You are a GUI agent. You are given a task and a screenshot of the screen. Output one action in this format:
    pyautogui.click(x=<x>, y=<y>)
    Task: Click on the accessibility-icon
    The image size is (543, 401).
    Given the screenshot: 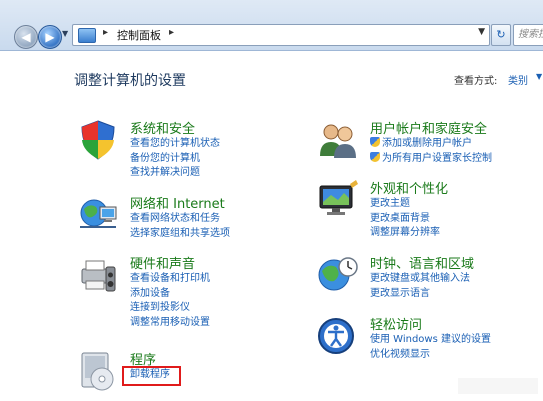 What is the action you would take?
    pyautogui.click(x=336, y=336)
    